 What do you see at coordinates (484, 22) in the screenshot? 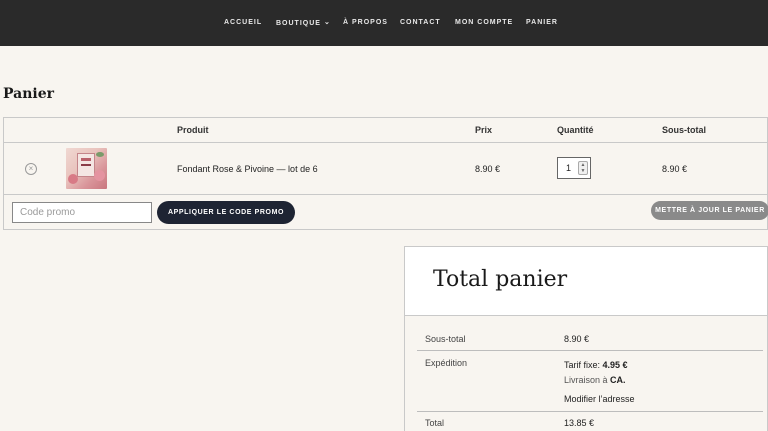
I see `nav-link-mon-compte: MON COMPTE` at bounding box center [484, 22].